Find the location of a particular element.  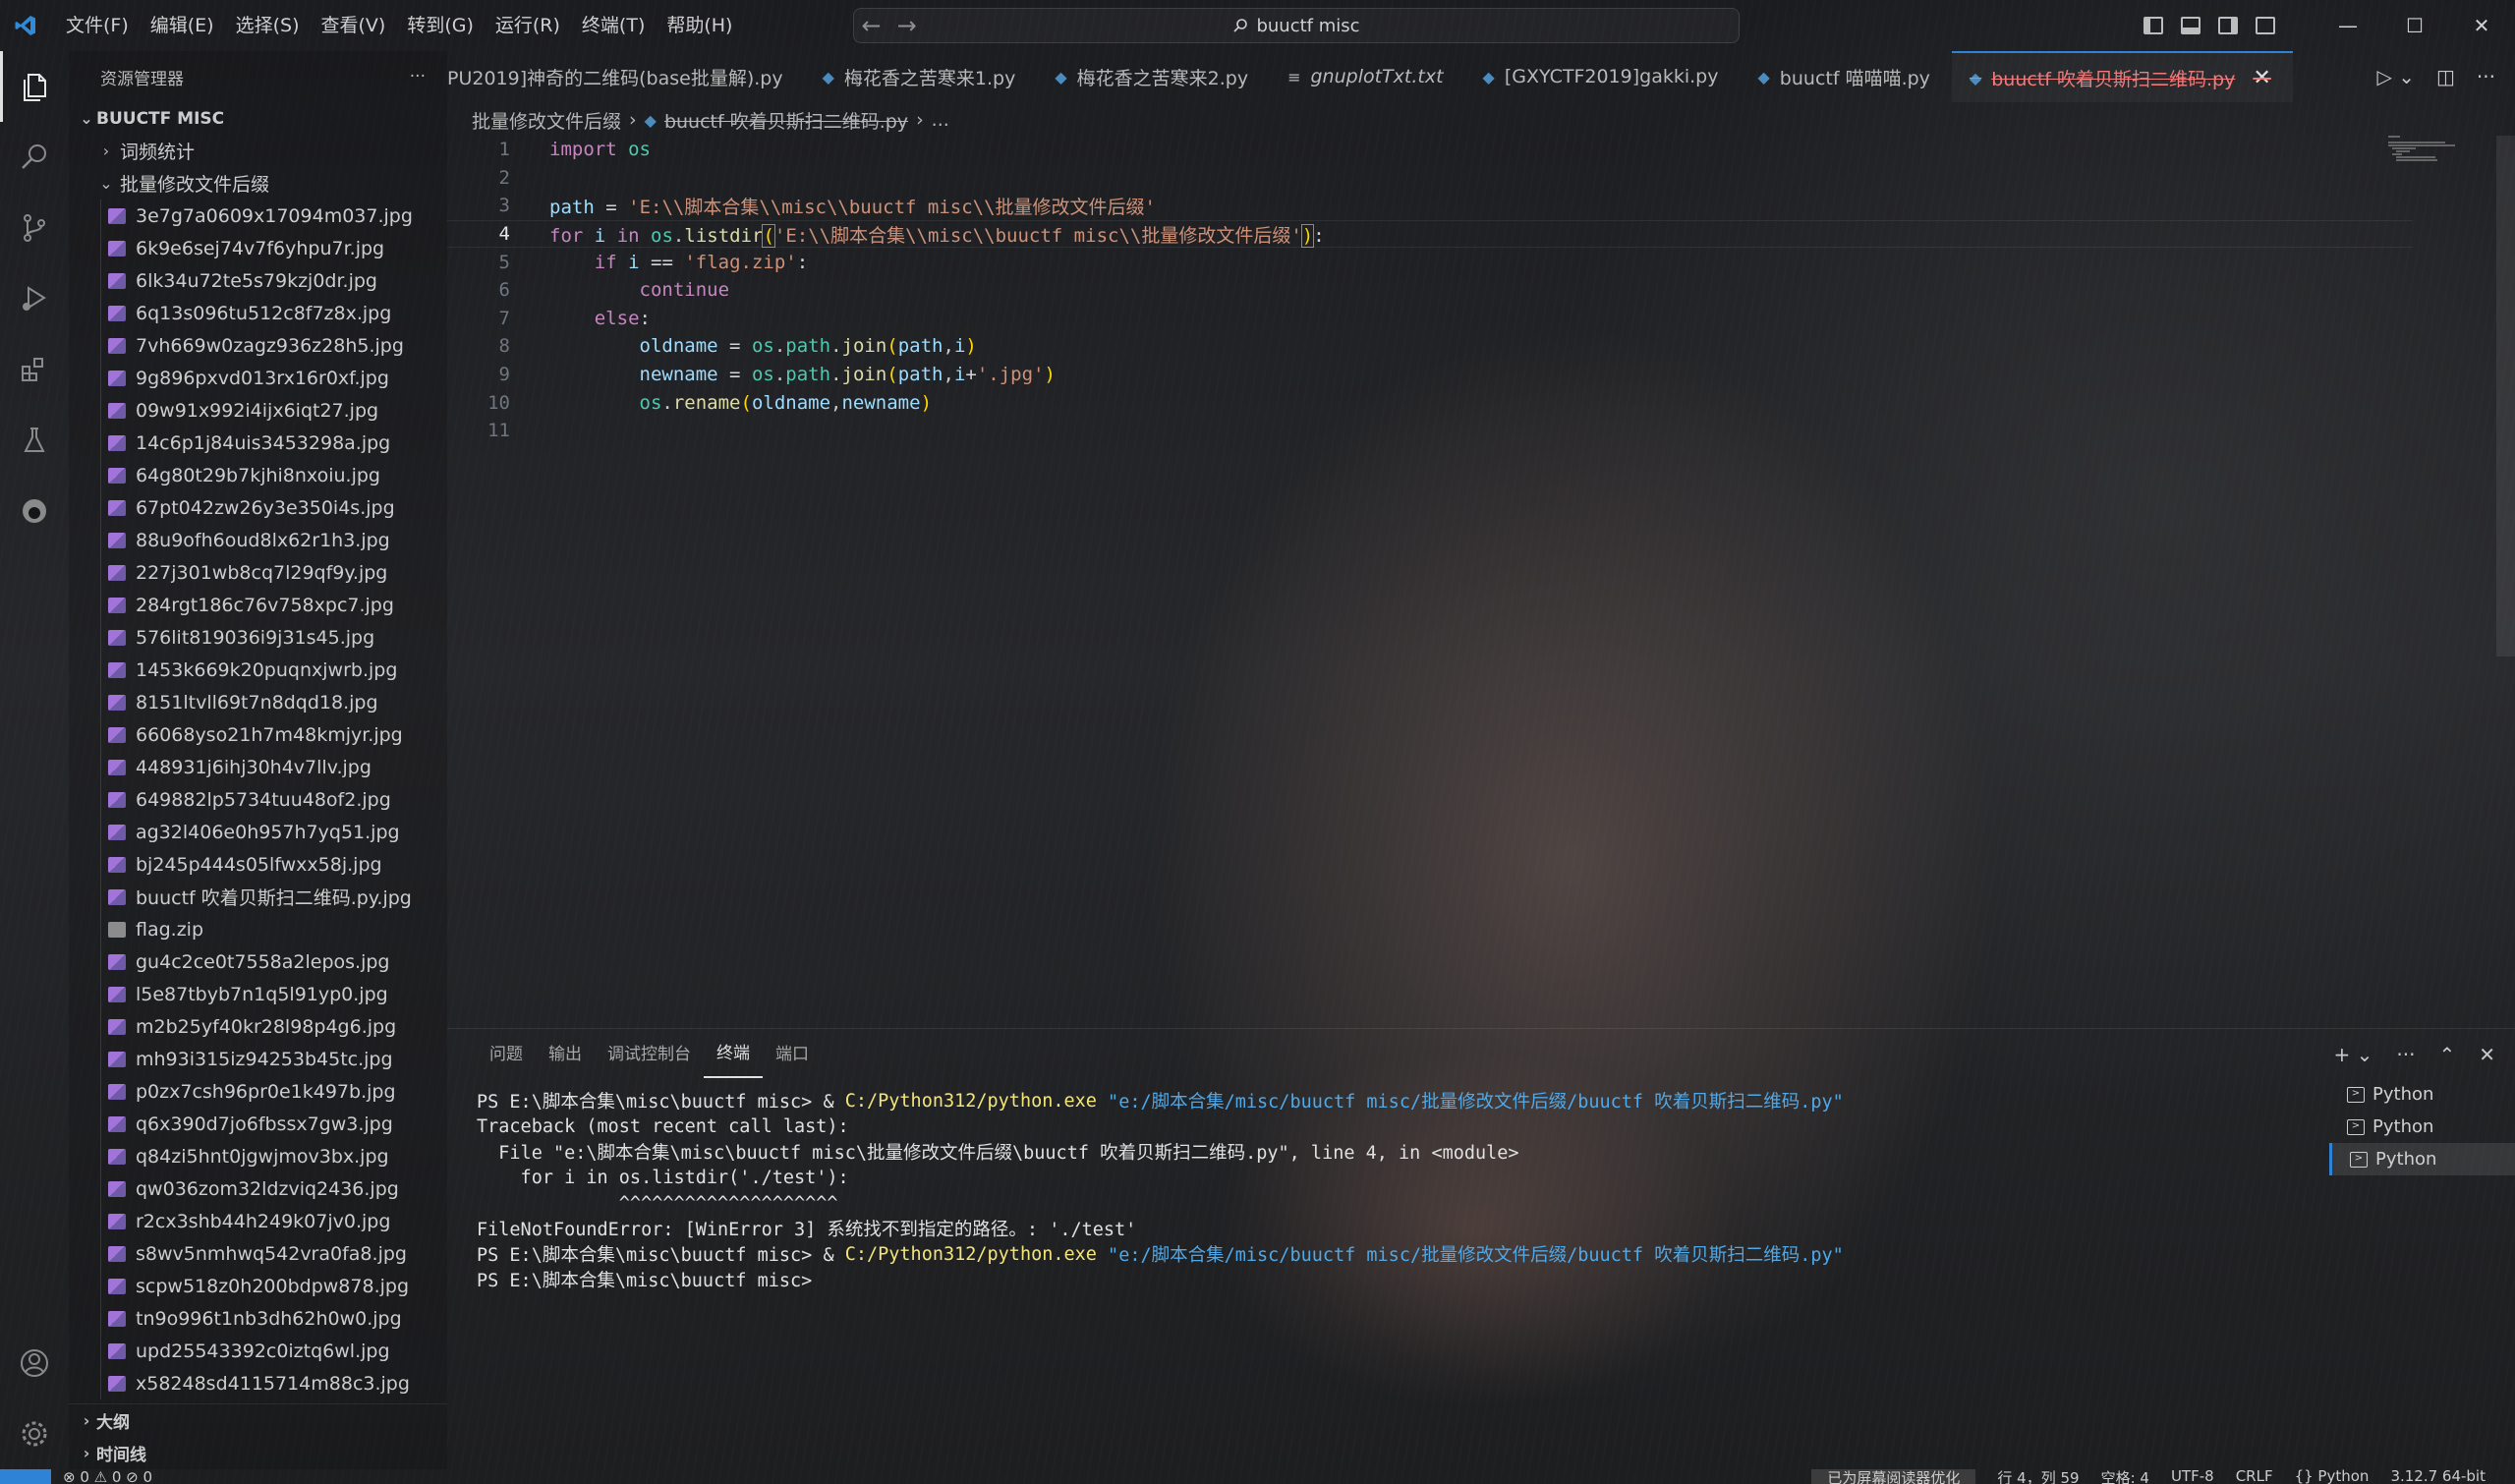

panel-tab: 调试控制台 is located at coordinates (649, 1054).